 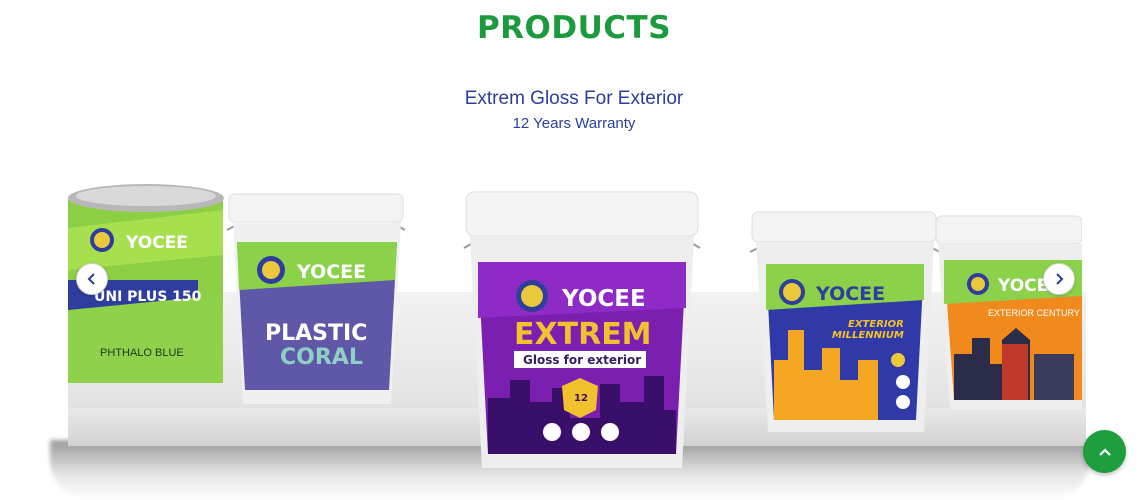 I want to click on paint-bucket-image: YOCEE EXTERIOR CENTURY, so click(x=1008, y=312).